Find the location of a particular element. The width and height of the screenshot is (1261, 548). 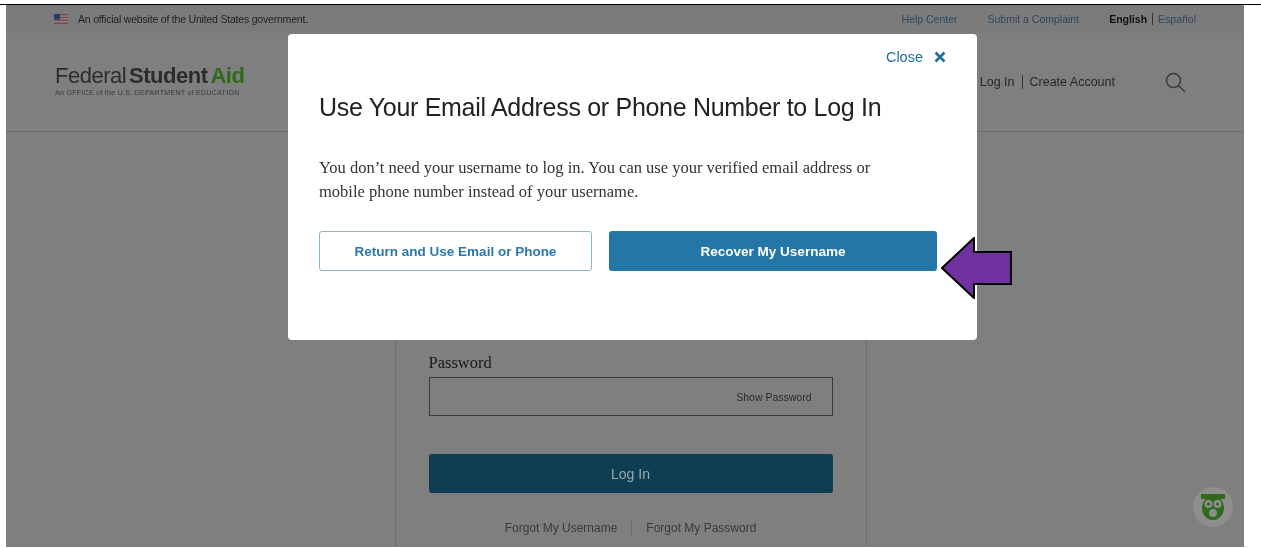

forgot-link: Forgot My Username is located at coordinates (561, 528).